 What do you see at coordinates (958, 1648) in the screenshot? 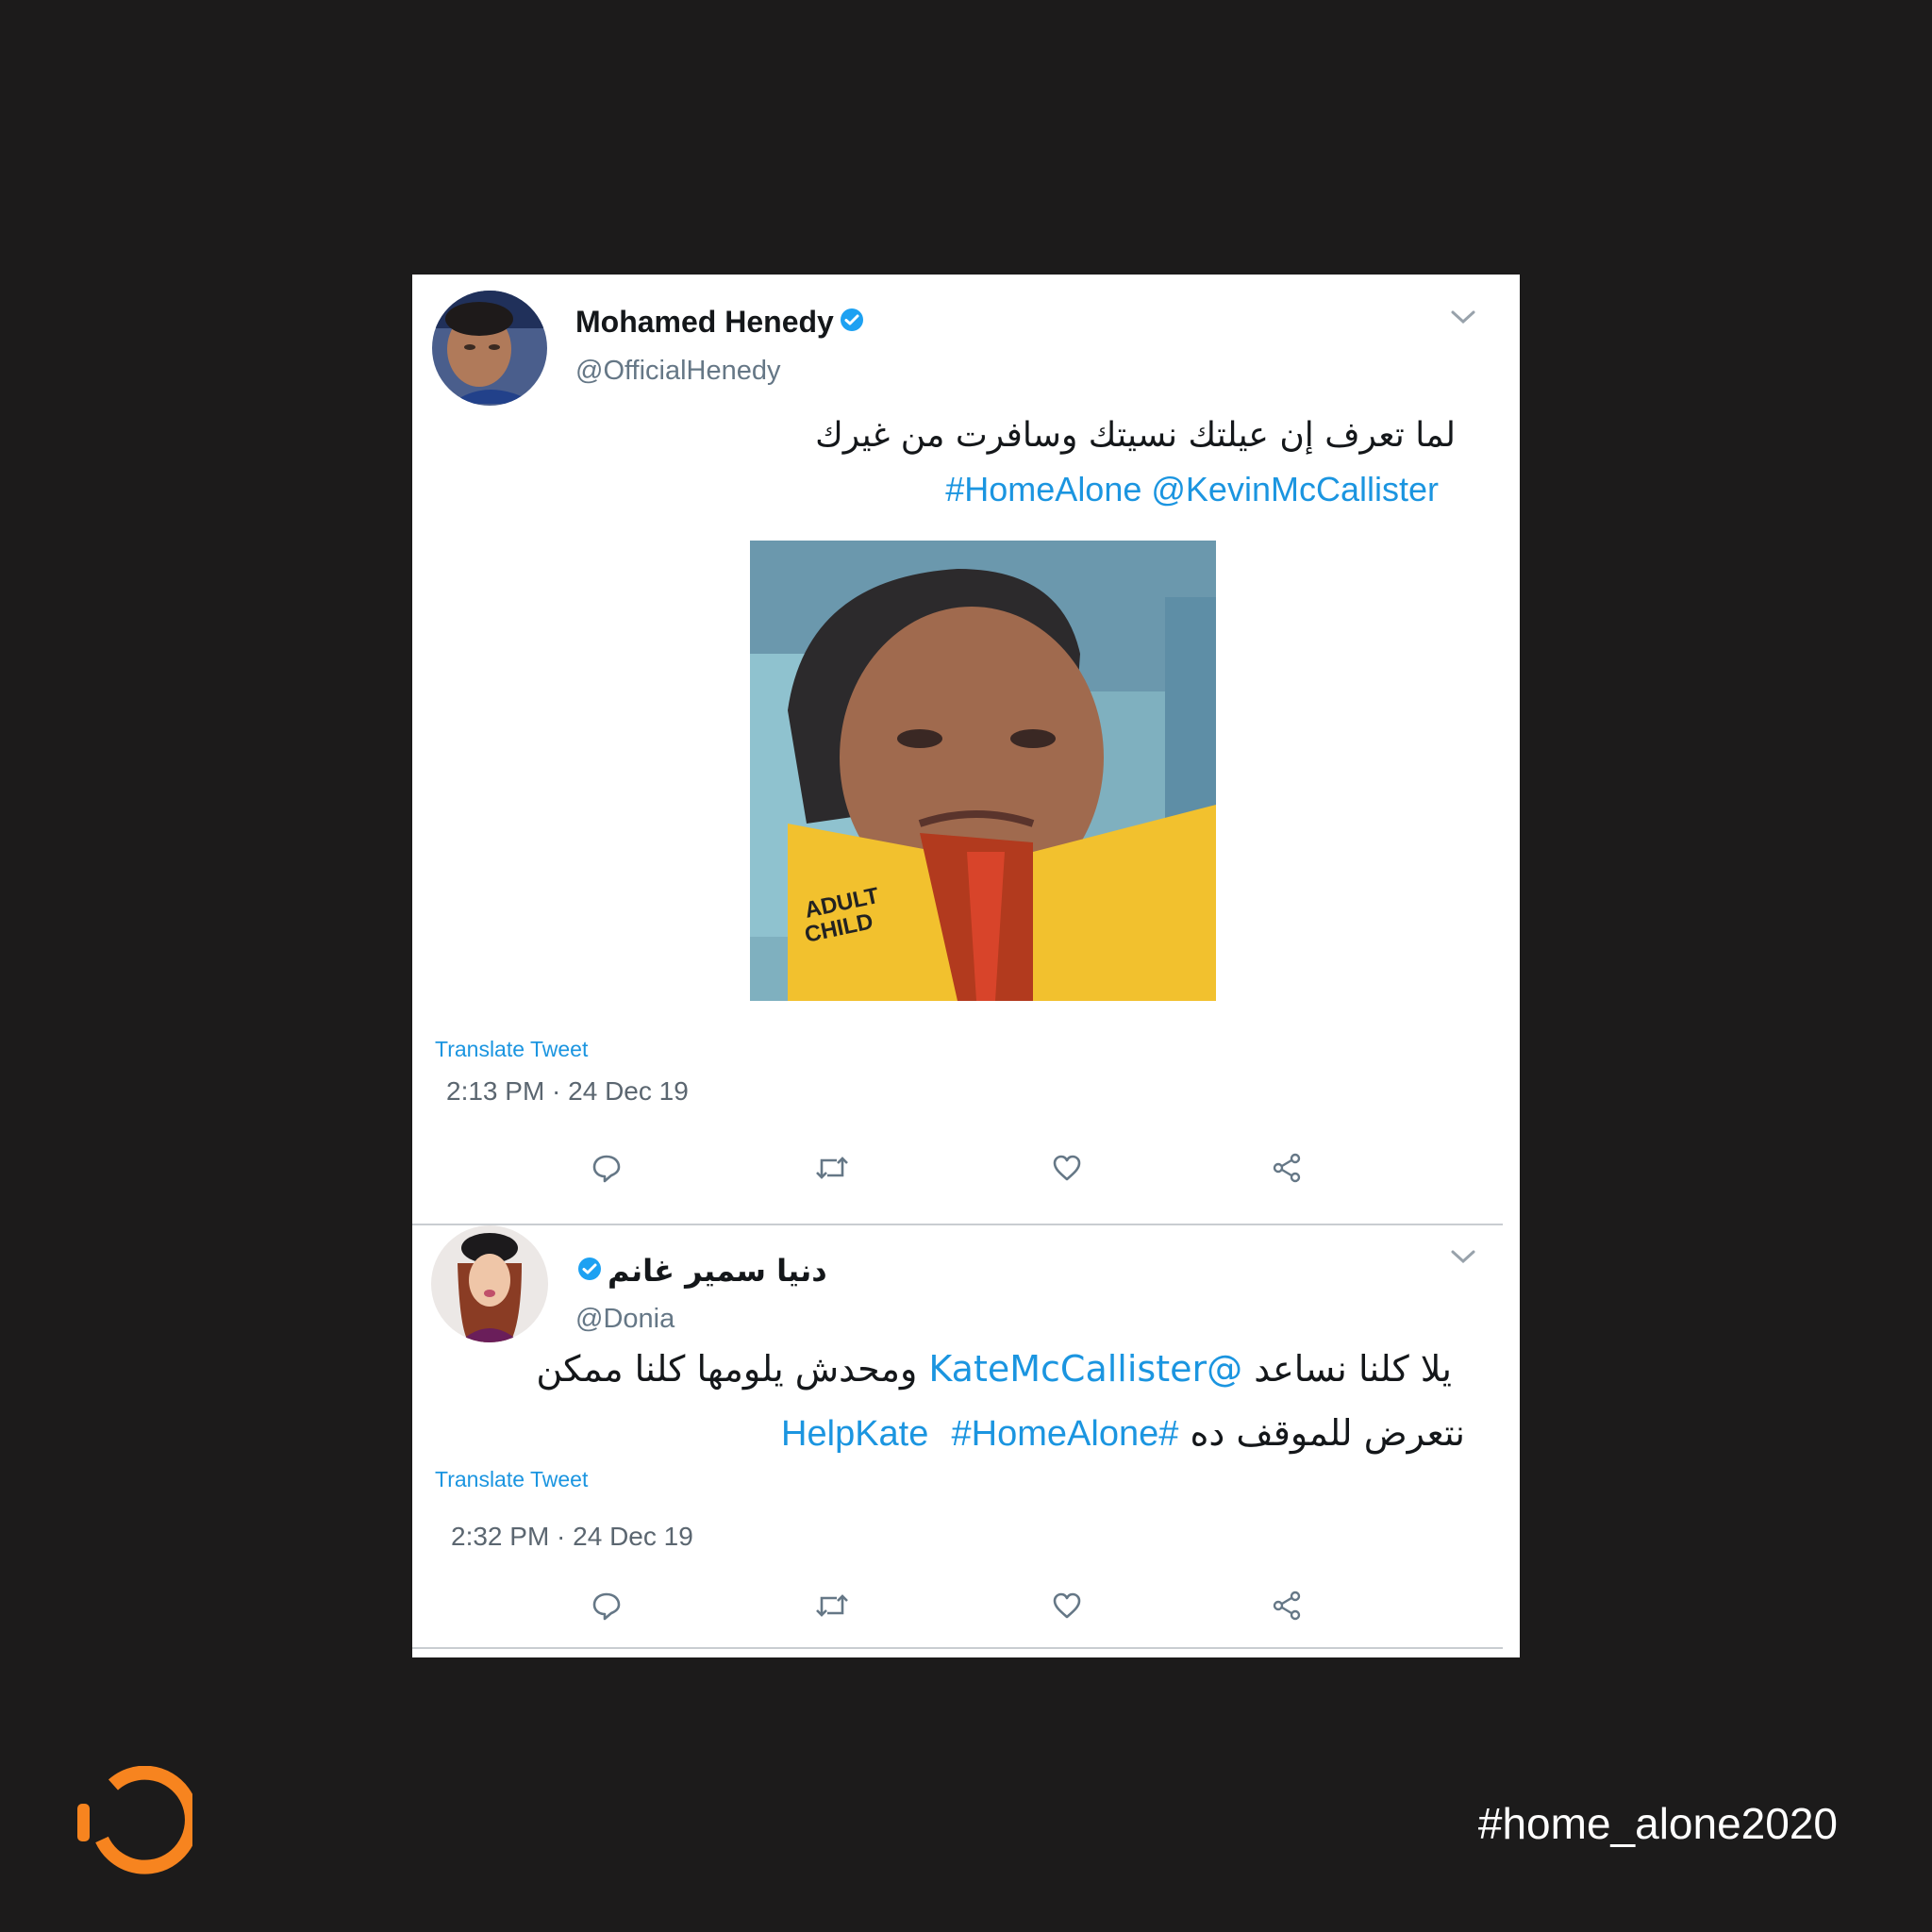
I see `tweet-divider` at bounding box center [958, 1648].